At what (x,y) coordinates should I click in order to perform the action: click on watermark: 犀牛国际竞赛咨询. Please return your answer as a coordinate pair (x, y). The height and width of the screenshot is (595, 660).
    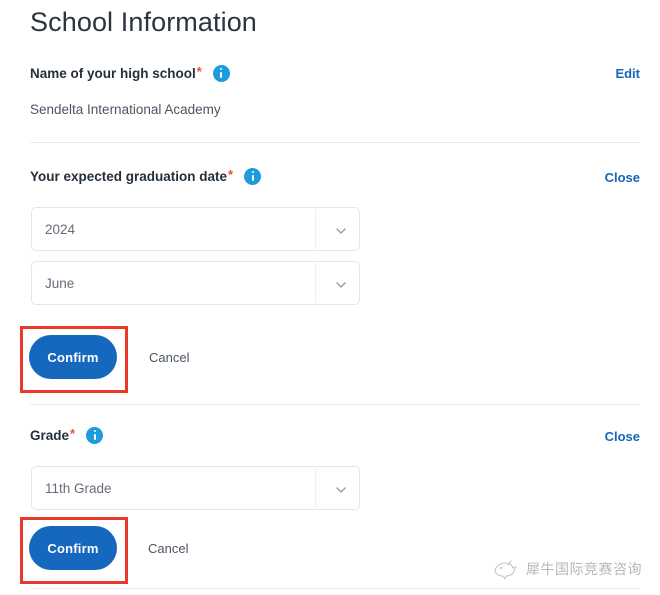
    Looking at the image, I should click on (567, 569).